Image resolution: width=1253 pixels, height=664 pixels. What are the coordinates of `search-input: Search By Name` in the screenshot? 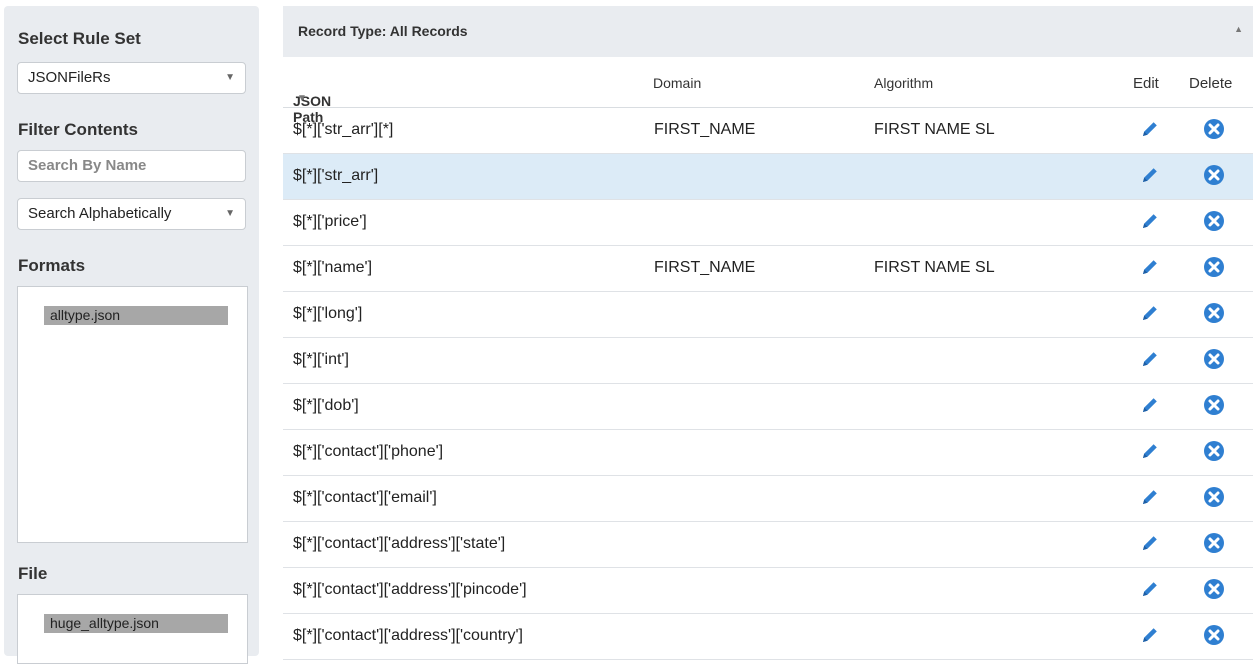 It's located at (131, 166).